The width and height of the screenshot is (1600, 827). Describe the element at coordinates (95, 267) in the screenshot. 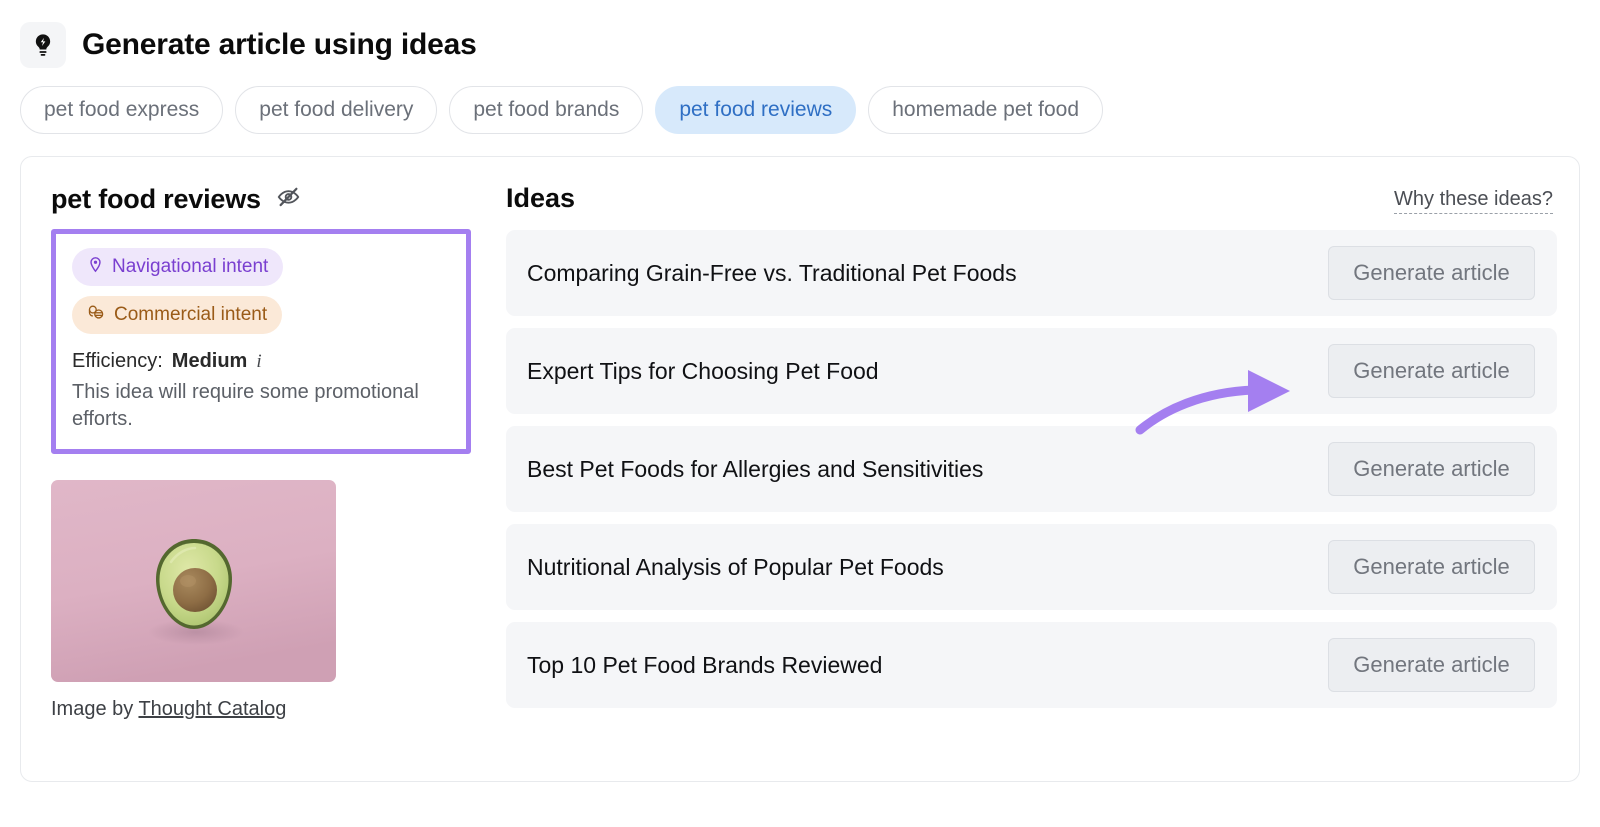

I see `map-pin-icon` at that location.